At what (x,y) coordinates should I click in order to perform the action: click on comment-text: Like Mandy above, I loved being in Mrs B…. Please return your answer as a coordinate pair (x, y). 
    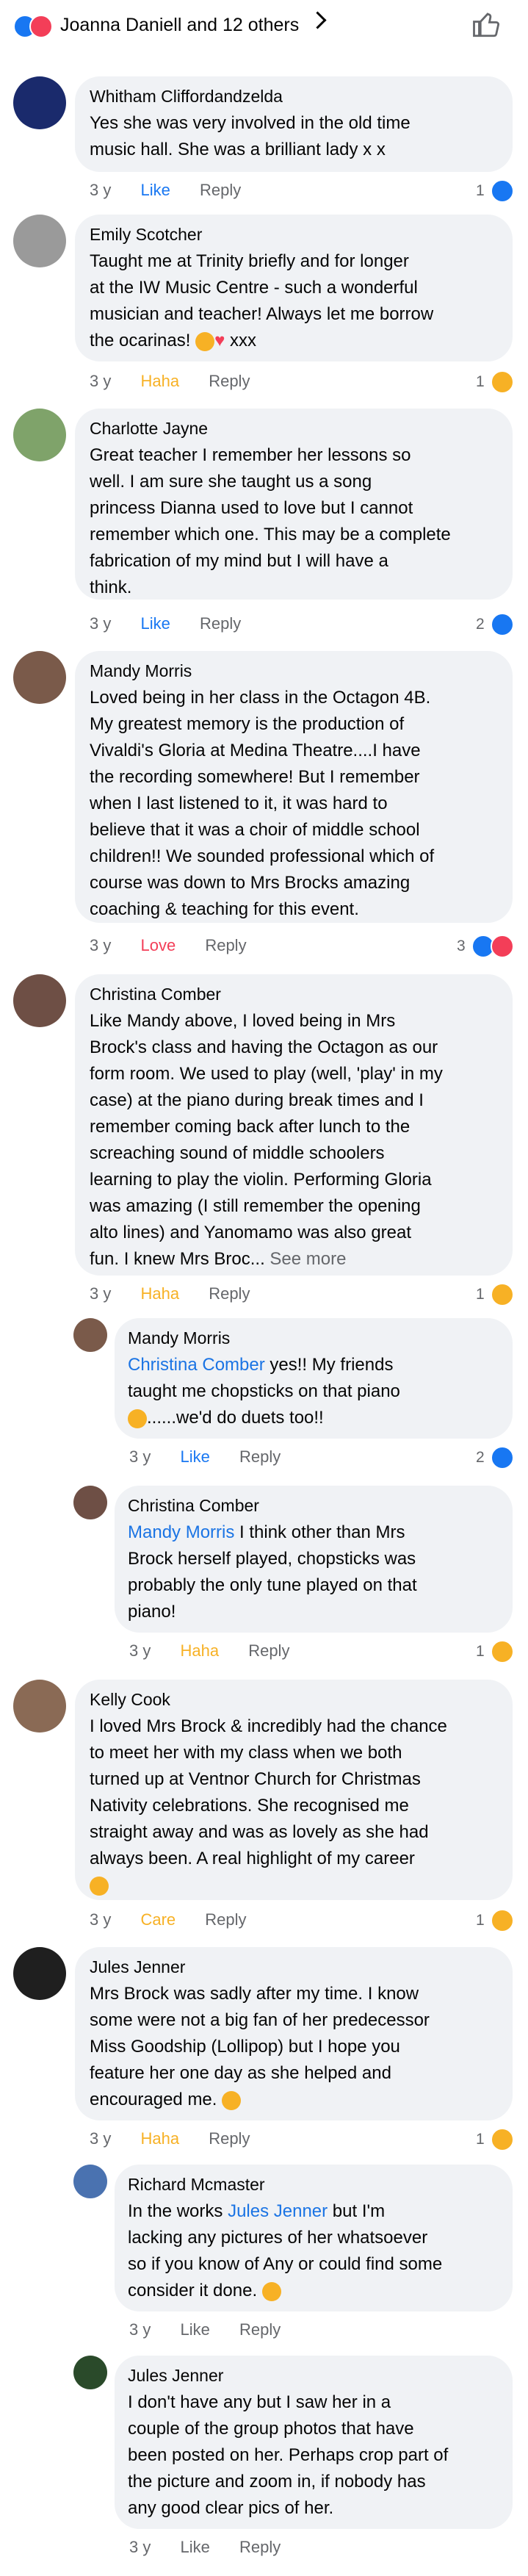
    Looking at the image, I should click on (266, 1140).